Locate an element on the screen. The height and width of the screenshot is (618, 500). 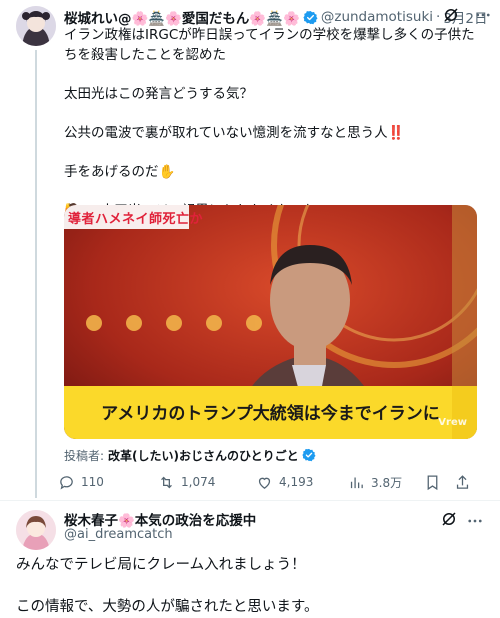
action-bar: 110 1,074 4,193 3.8万 is located at coordinates (268, 482).